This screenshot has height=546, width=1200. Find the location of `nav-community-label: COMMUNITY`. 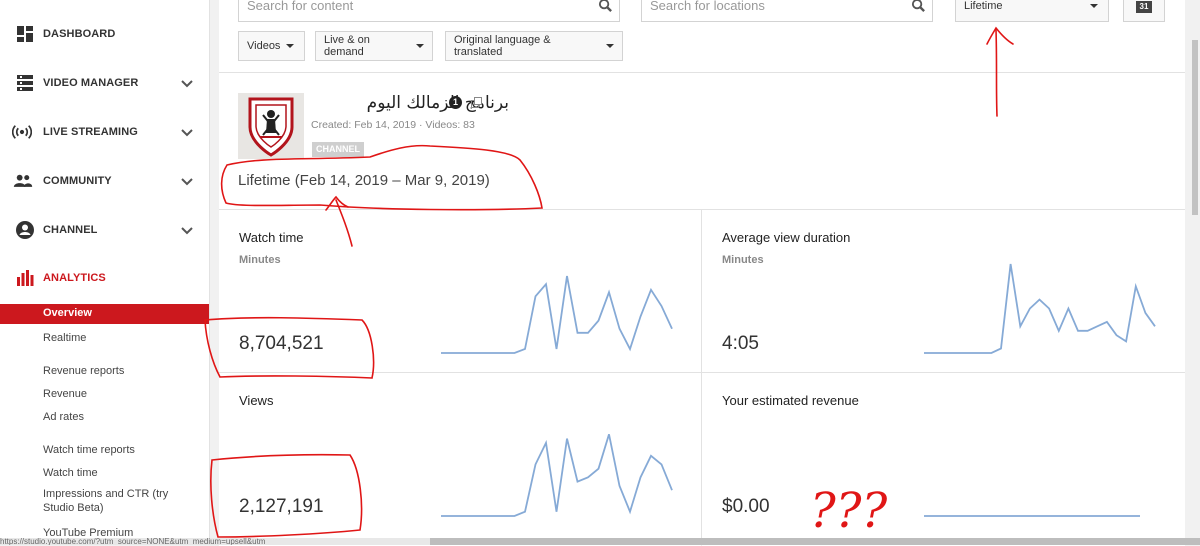

nav-community-label: COMMUNITY is located at coordinates (77, 181).